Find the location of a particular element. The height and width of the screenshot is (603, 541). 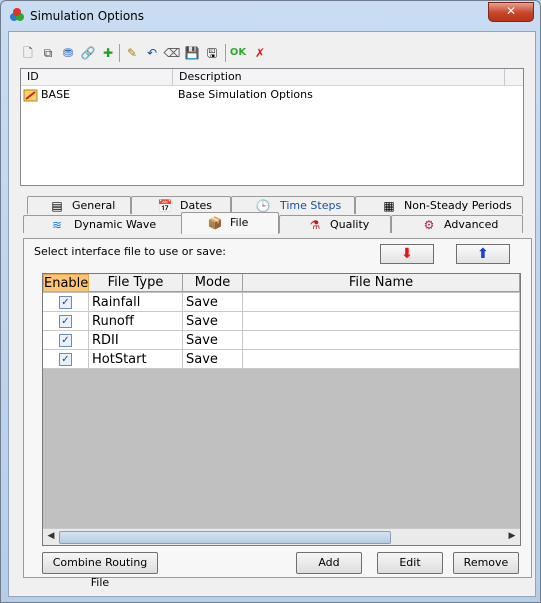

file-type-cell: HotStart is located at coordinates (136, 359).